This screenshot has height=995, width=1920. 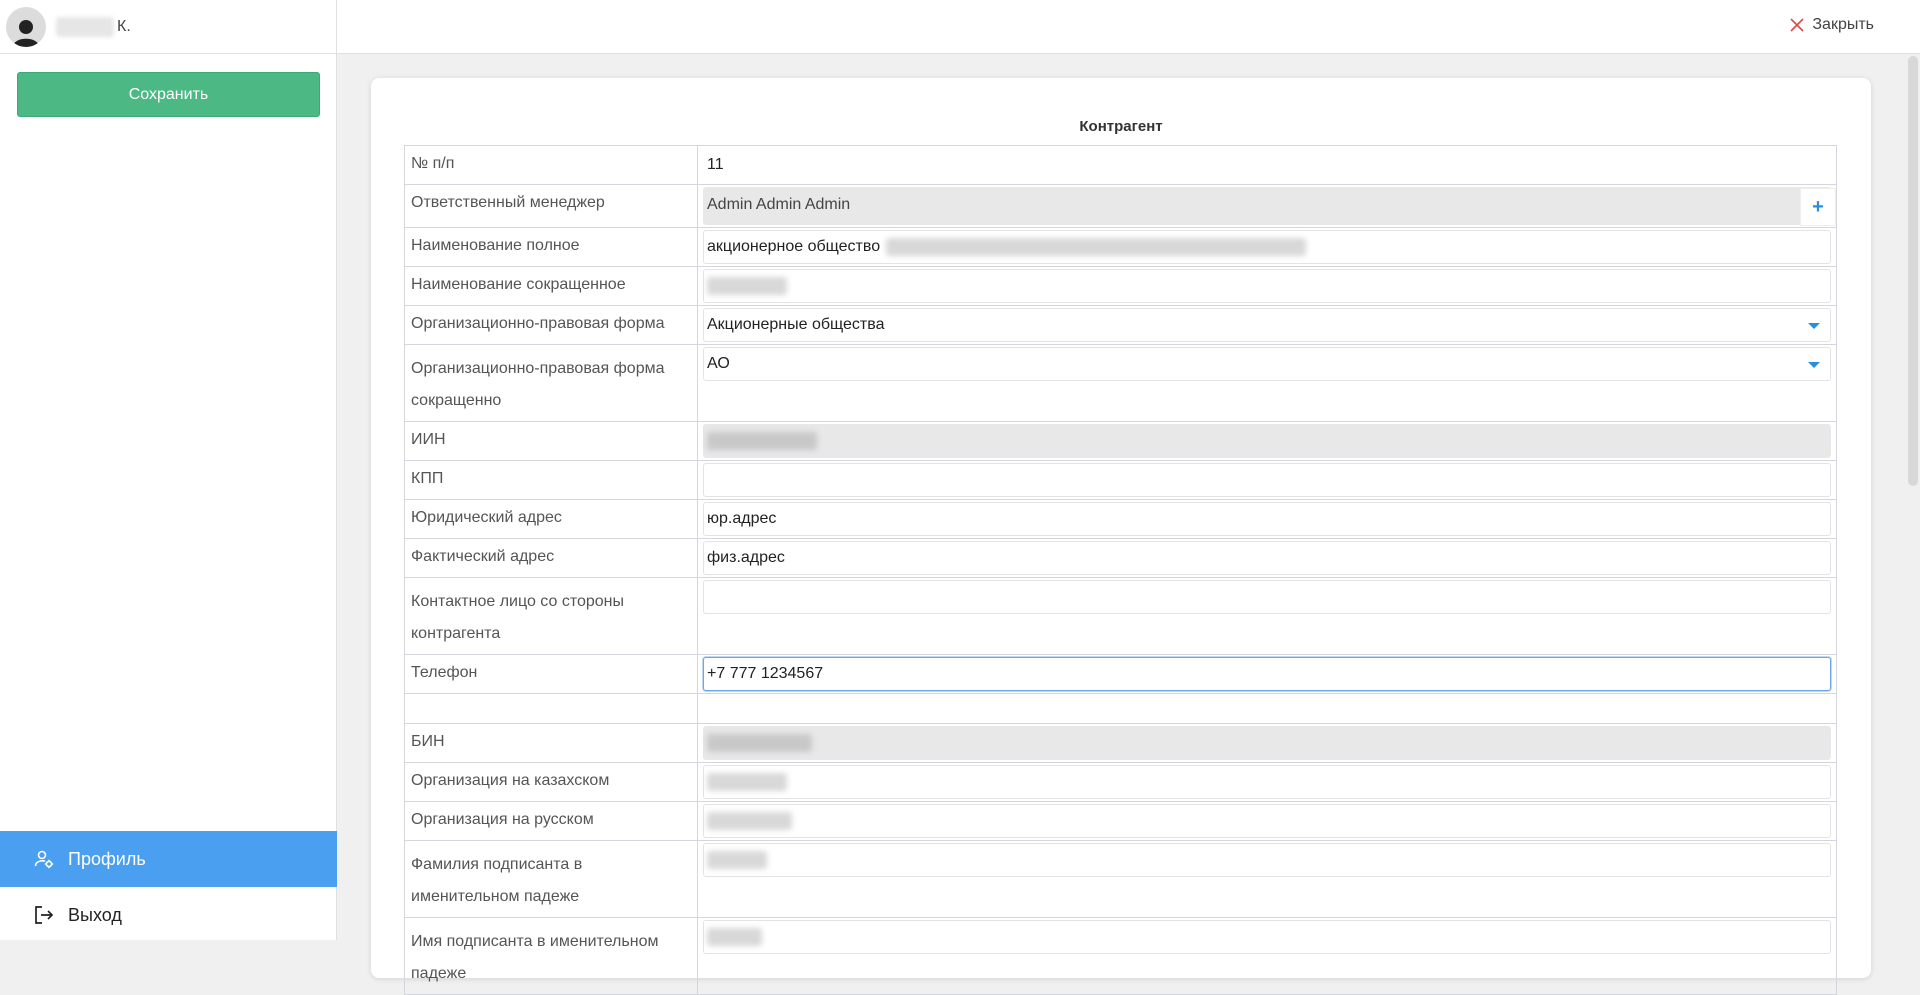 What do you see at coordinates (1267, 364) in the screenshot?
I see `org-form-short-select: АО` at bounding box center [1267, 364].